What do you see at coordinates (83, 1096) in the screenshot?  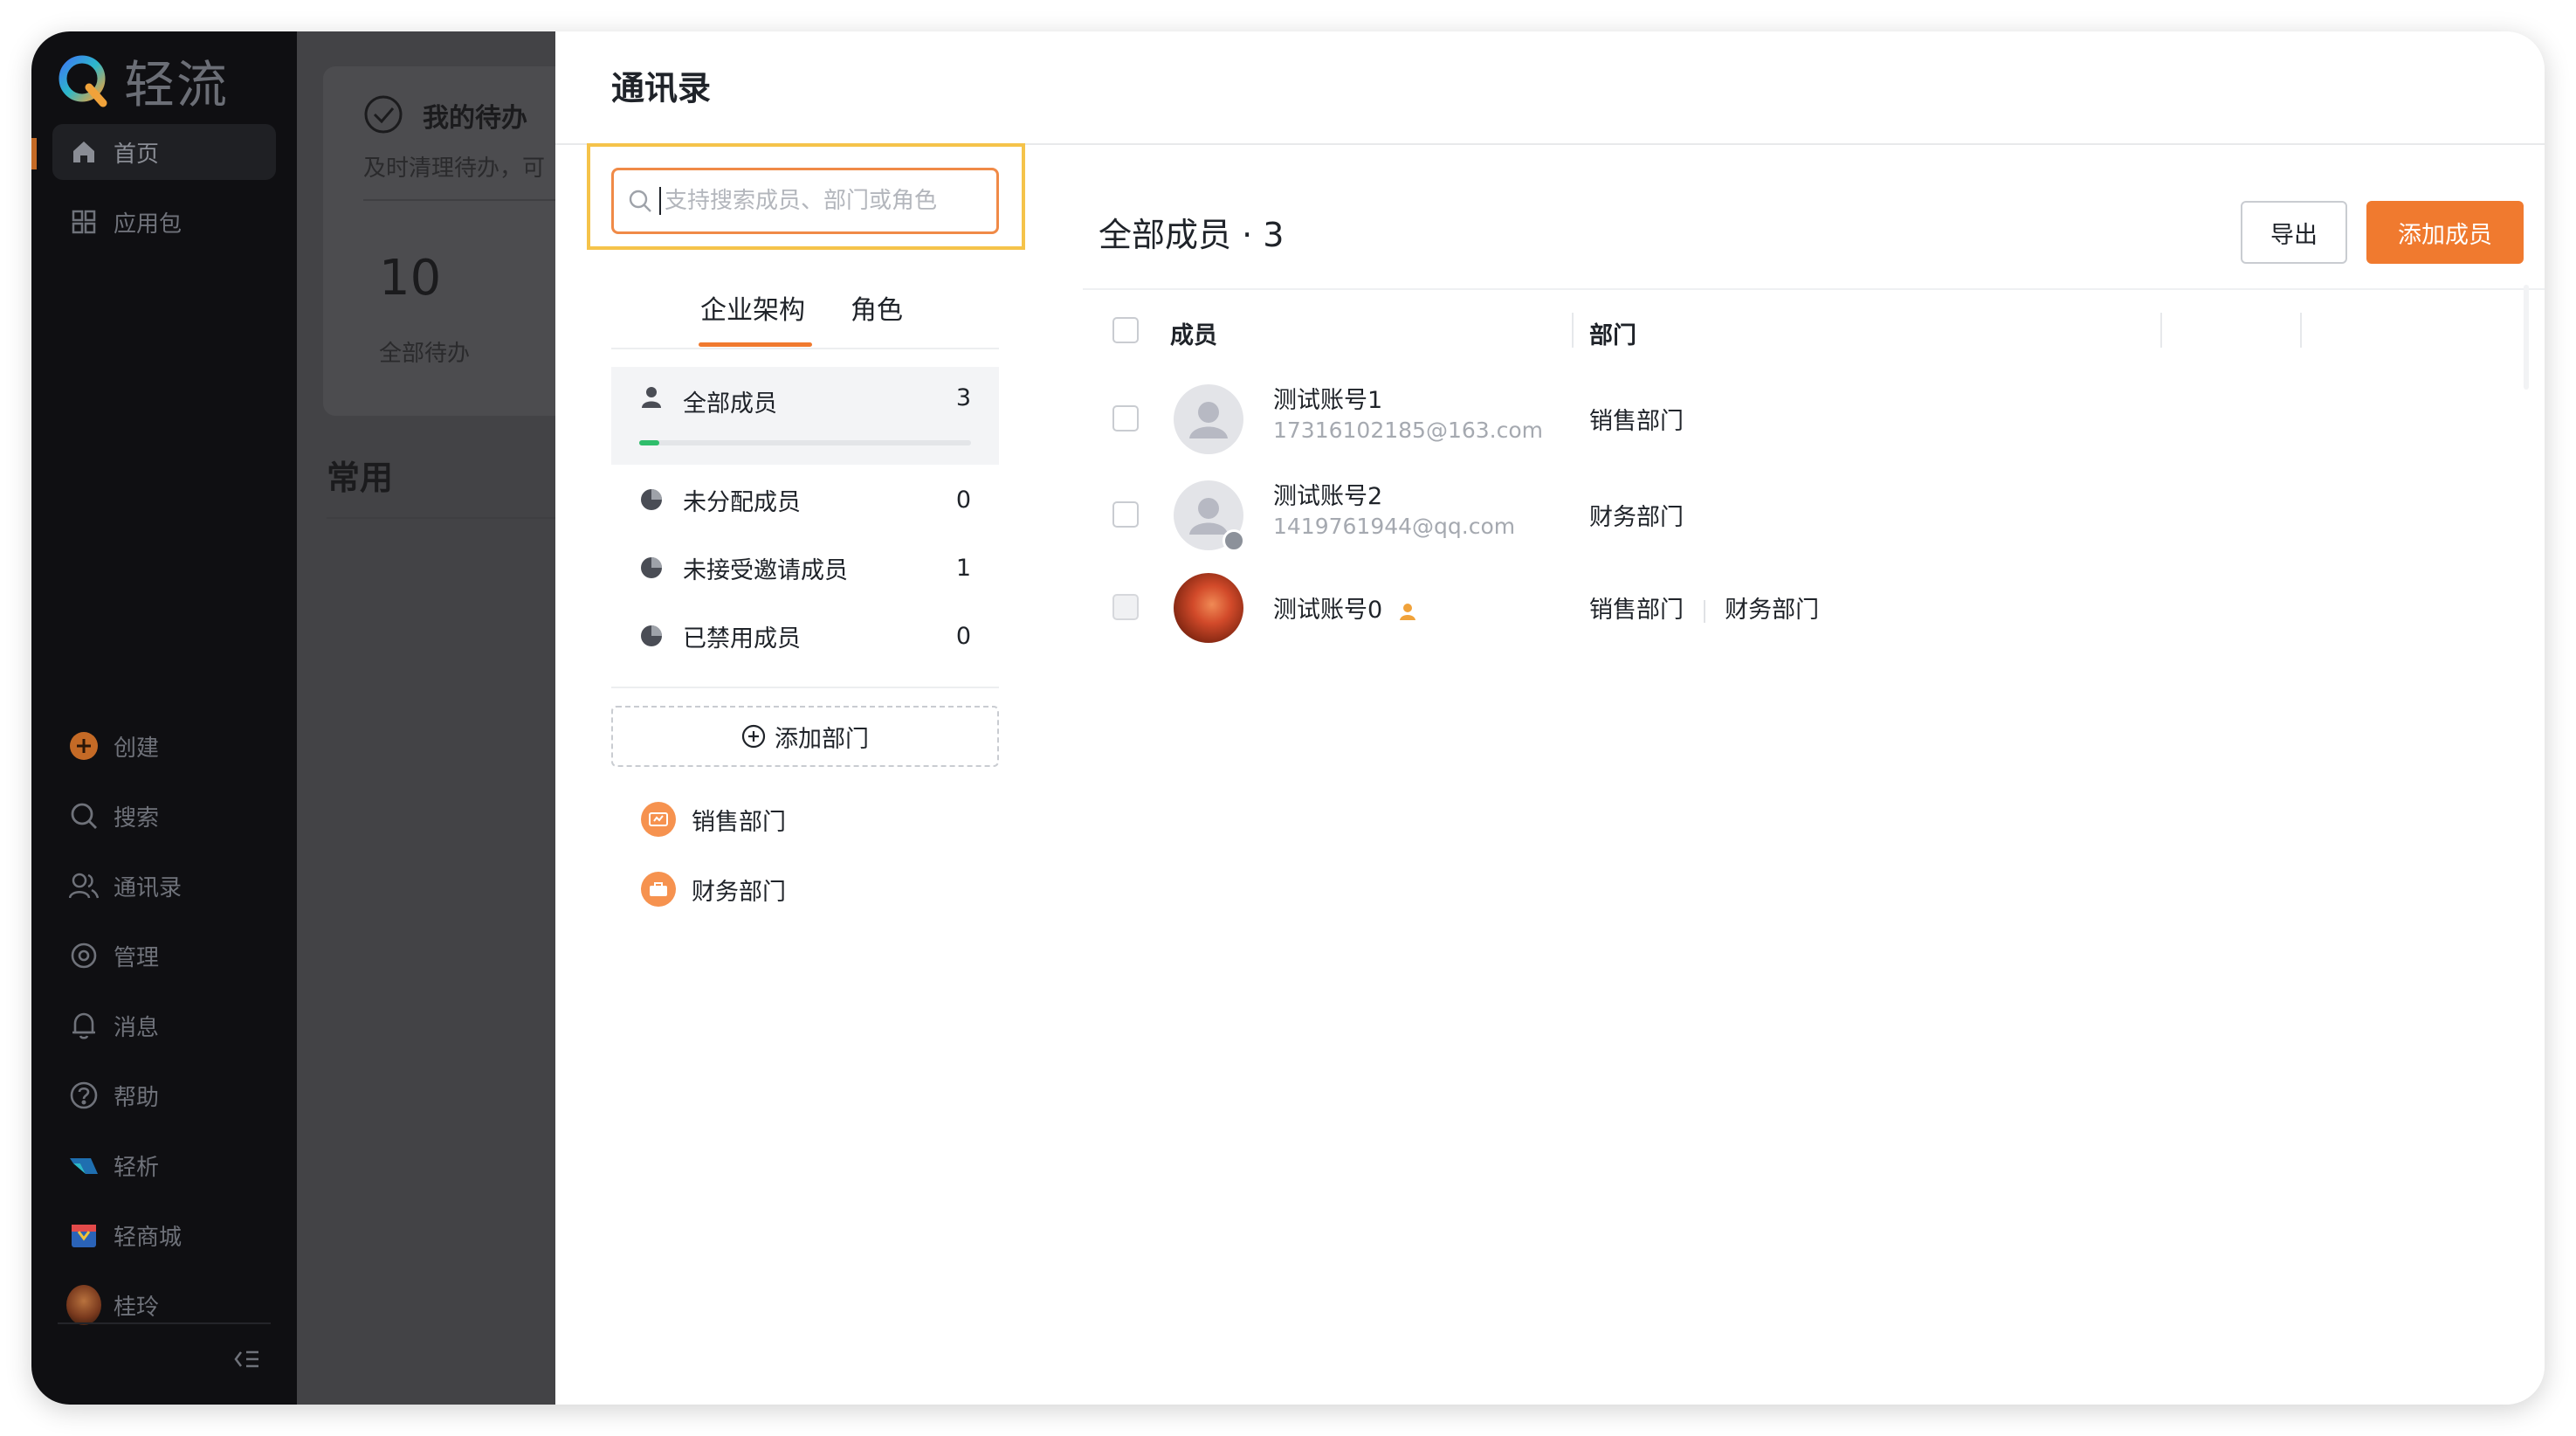 I see `help-icon` at bounding box center [83, 1096].